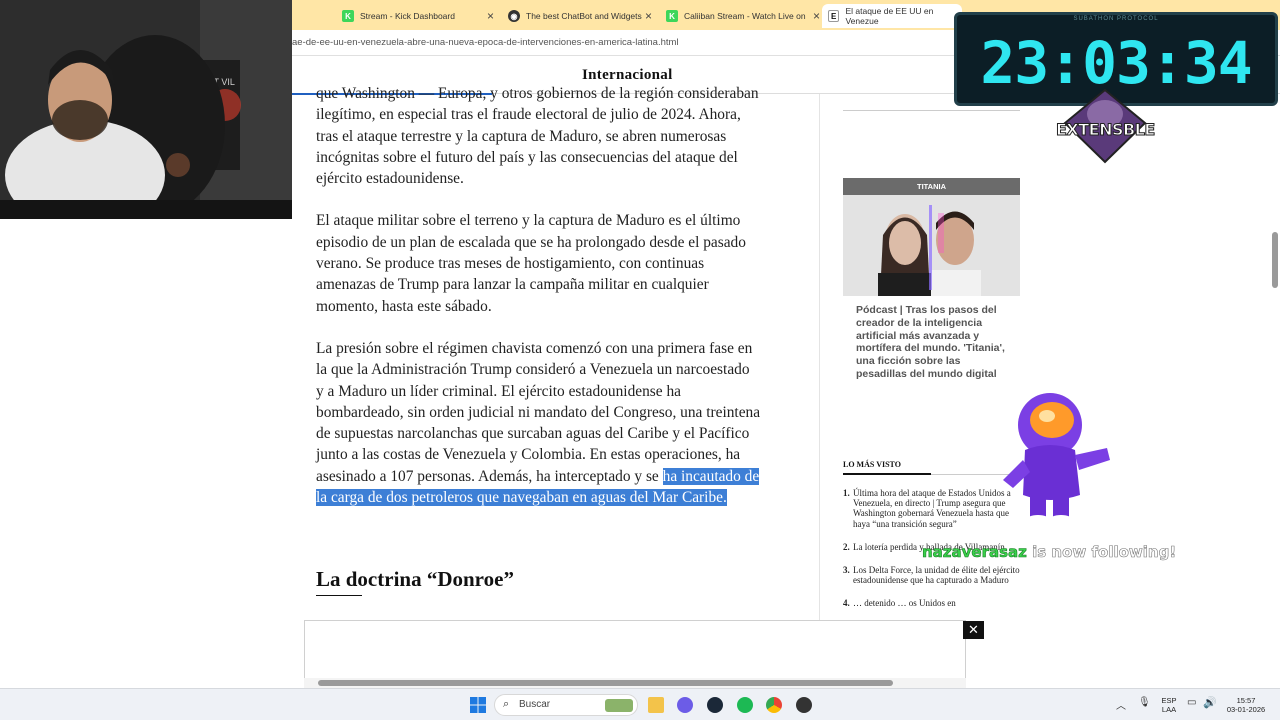 This screenshot has height=720, width=1280. Describe the element at coordinates (819, 364) in the screenshot. I see `column-divider` at that location.